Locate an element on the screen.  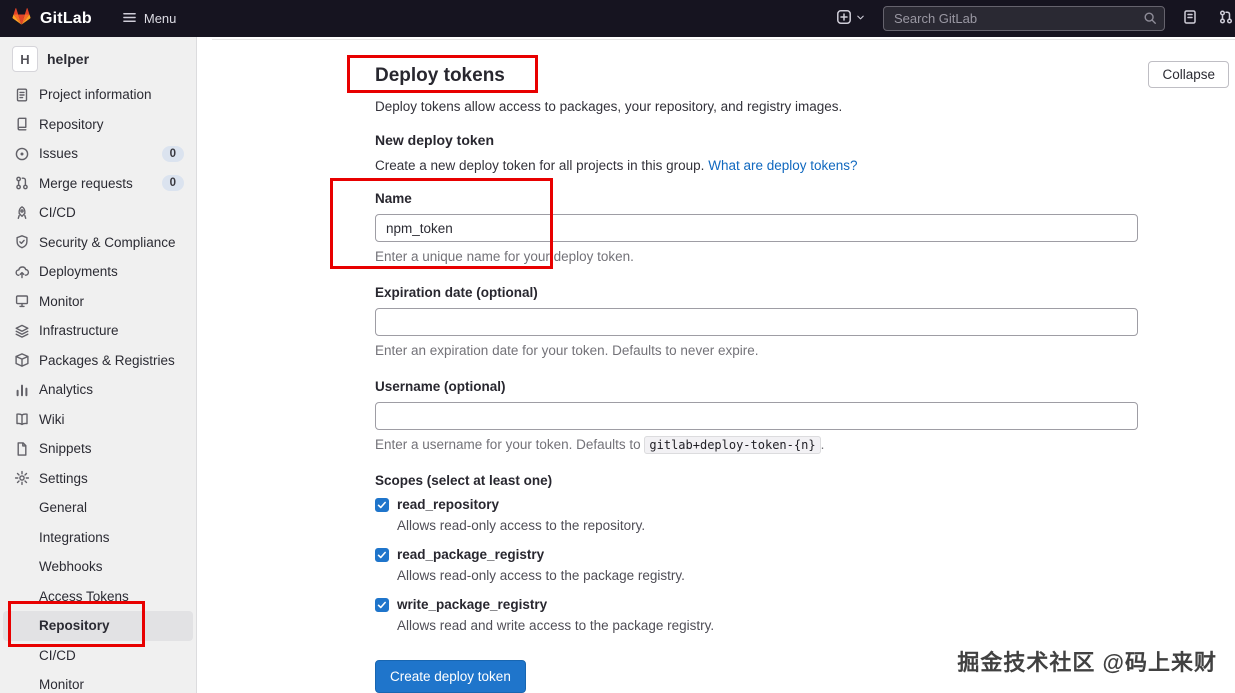
package-icon is located at coordinates (22, 360).